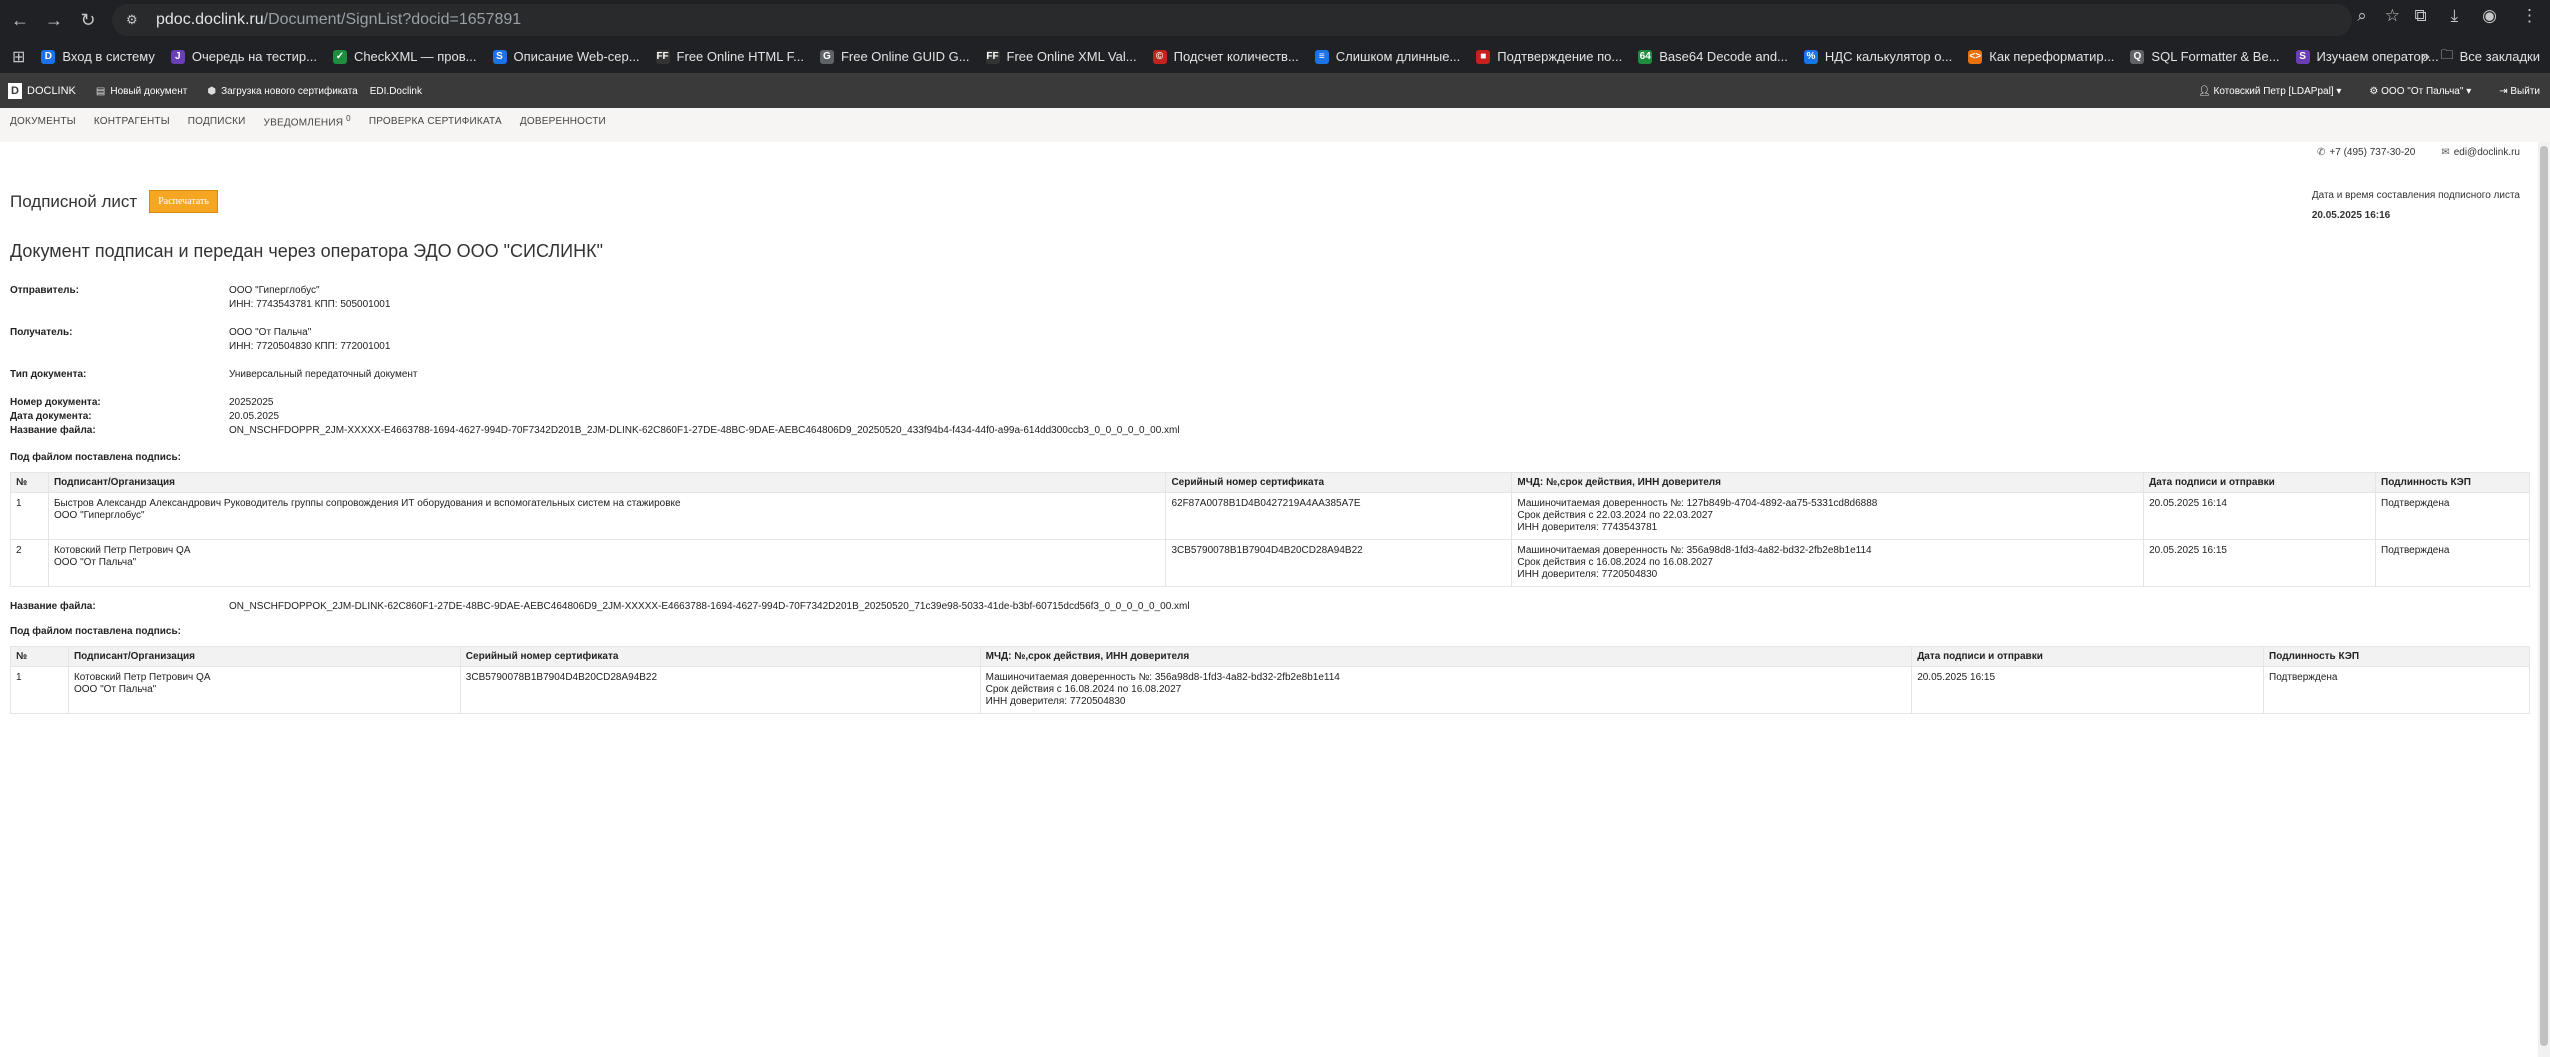 The height and width of the screenshot is (1057, 2550). Describe the element at coordinates (2259, 516) in the screenshot. I see `sign-date: 20.05.2025 16:14` at that location.